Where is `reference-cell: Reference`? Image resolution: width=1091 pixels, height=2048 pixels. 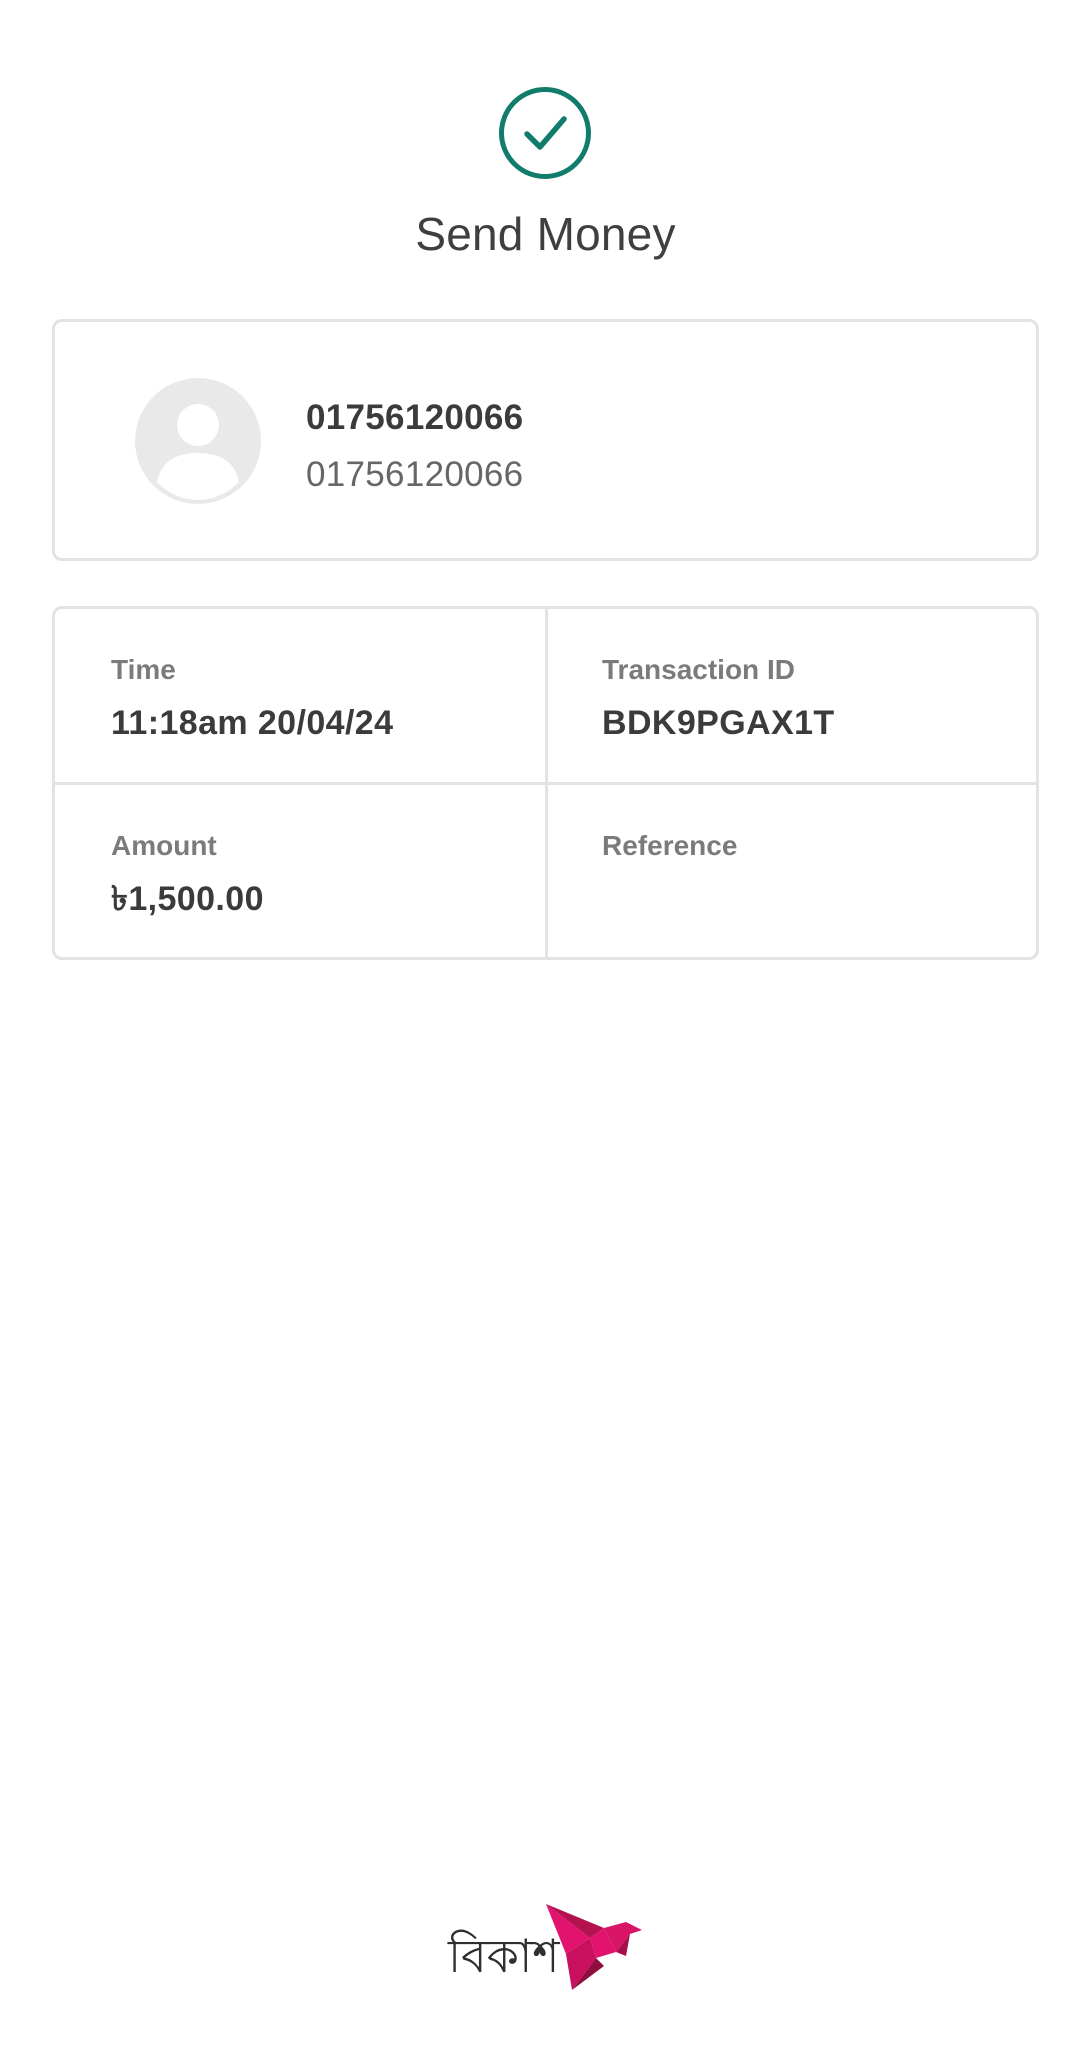 reference-cell: Reference is located at coordinates (822, 854).